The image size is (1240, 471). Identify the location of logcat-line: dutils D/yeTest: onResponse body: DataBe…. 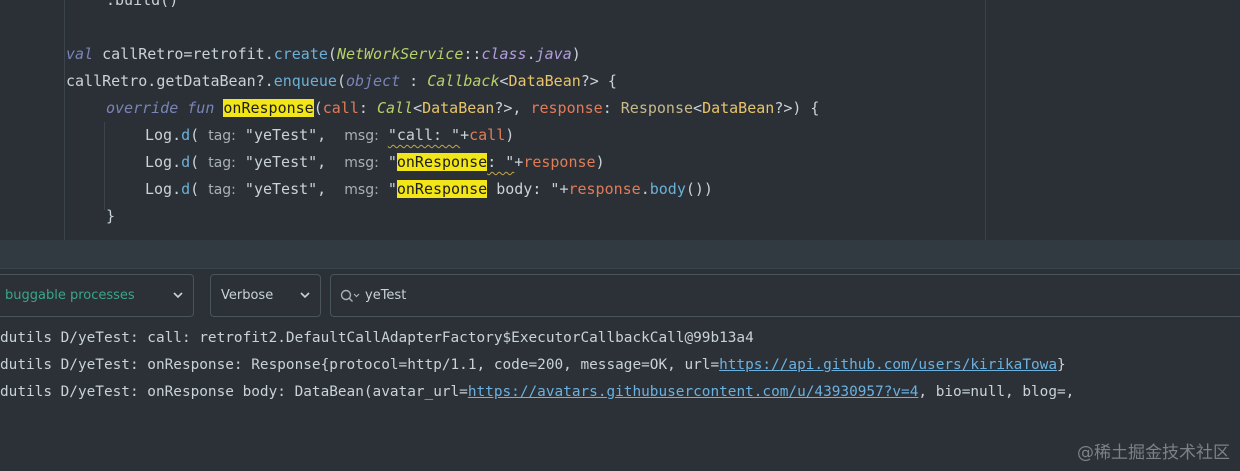
(620, 392).